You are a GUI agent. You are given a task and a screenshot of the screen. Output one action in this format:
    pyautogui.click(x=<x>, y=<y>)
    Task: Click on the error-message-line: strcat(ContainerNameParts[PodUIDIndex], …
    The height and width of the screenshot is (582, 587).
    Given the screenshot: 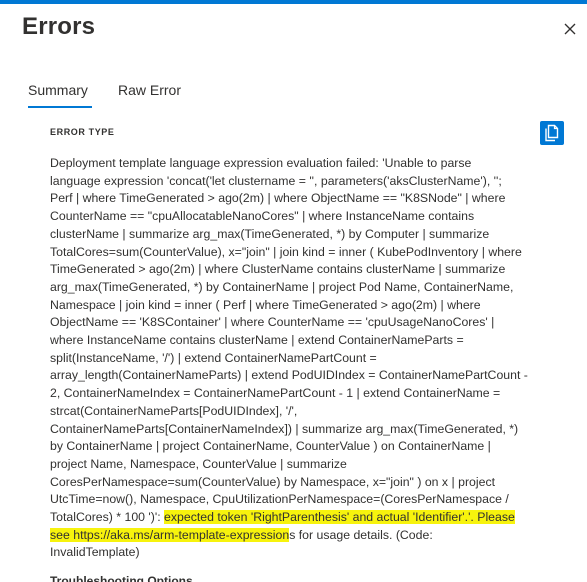 What is the action you would take?
    pyautogui.click(x=174, y=410)
    